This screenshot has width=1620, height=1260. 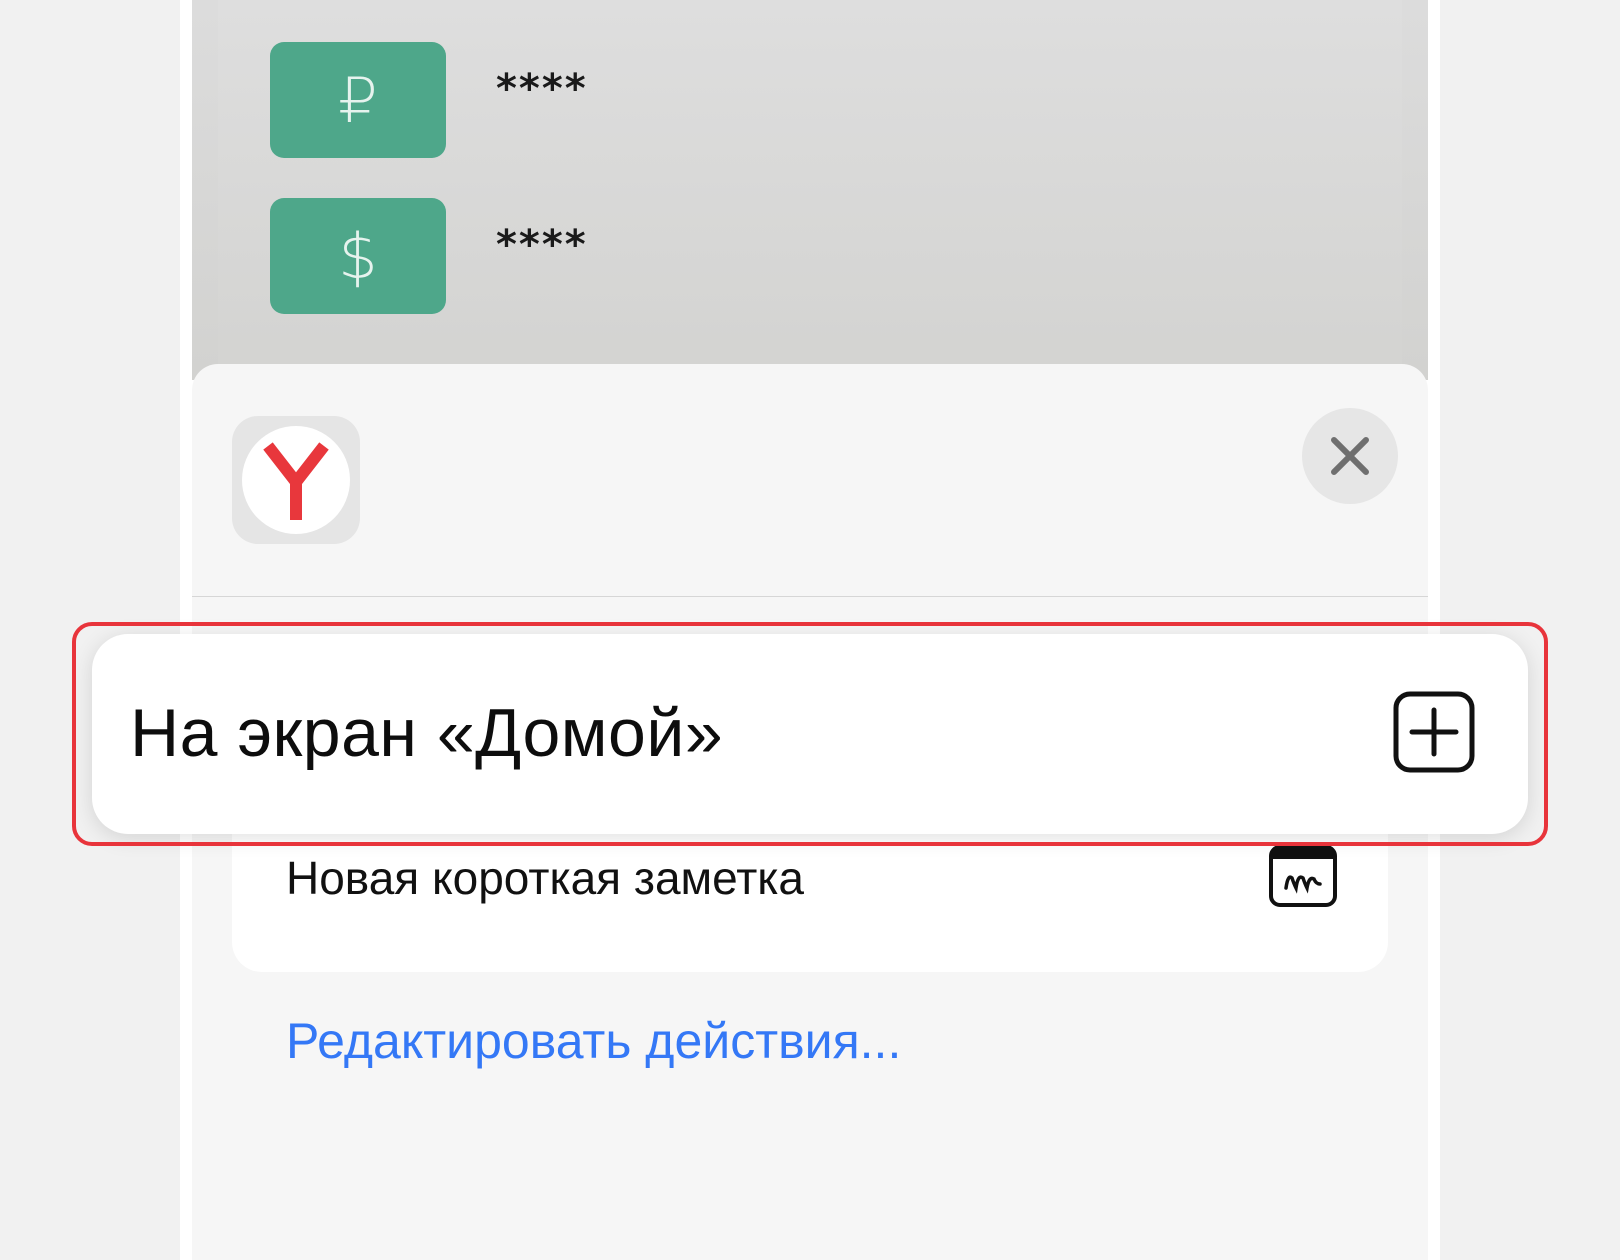 I want to click on close-button, so click(x=1350, y=456).